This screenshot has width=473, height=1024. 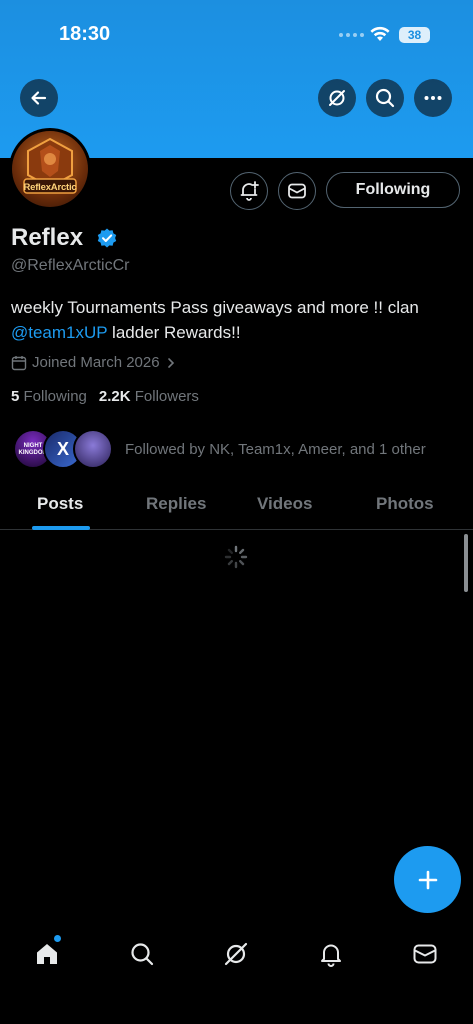 I want to click on profile-avatar: ReflexArctic, so click(x=50, y=169).